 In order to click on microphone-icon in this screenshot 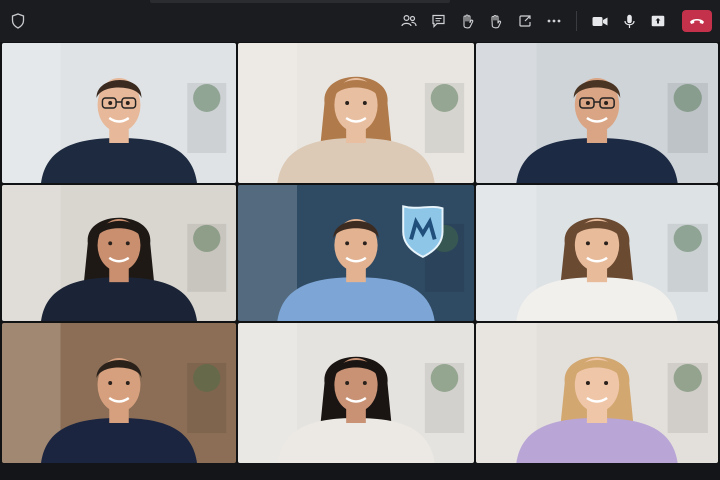, I will do `click(629, 21)`.